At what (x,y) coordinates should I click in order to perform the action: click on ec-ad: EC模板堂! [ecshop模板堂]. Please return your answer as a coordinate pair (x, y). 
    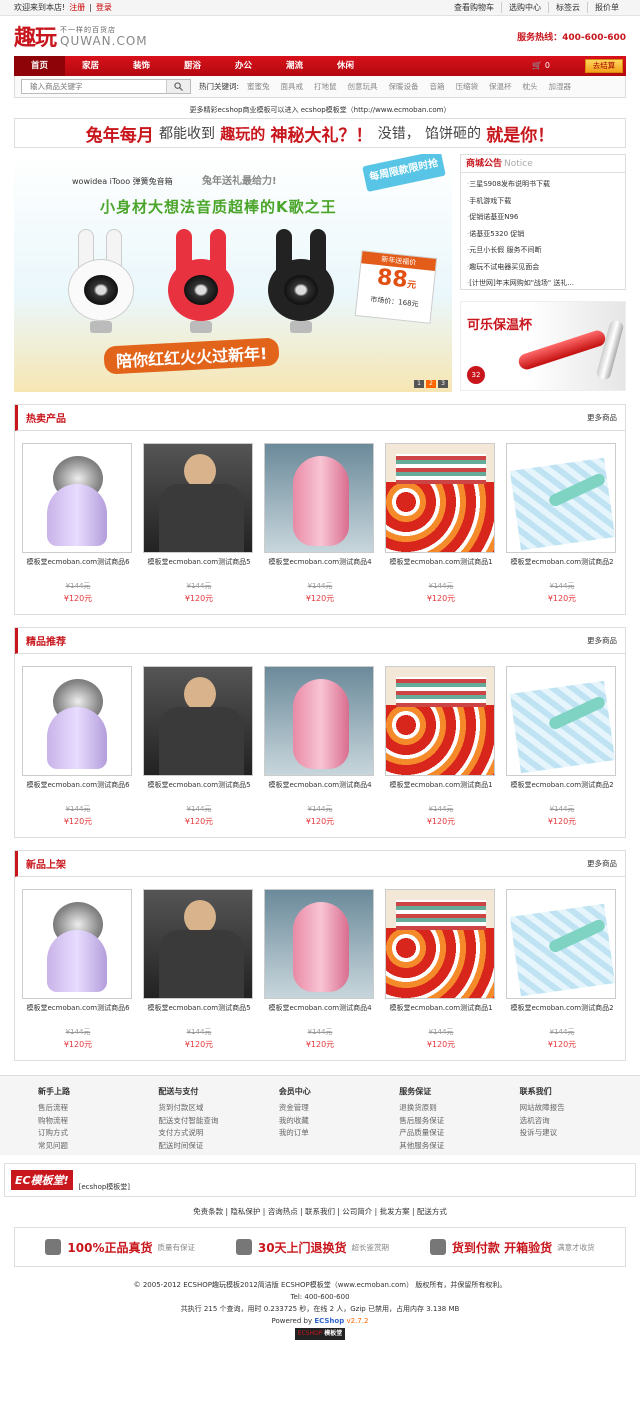
    Looking at the image, I should click on (320, 1180).